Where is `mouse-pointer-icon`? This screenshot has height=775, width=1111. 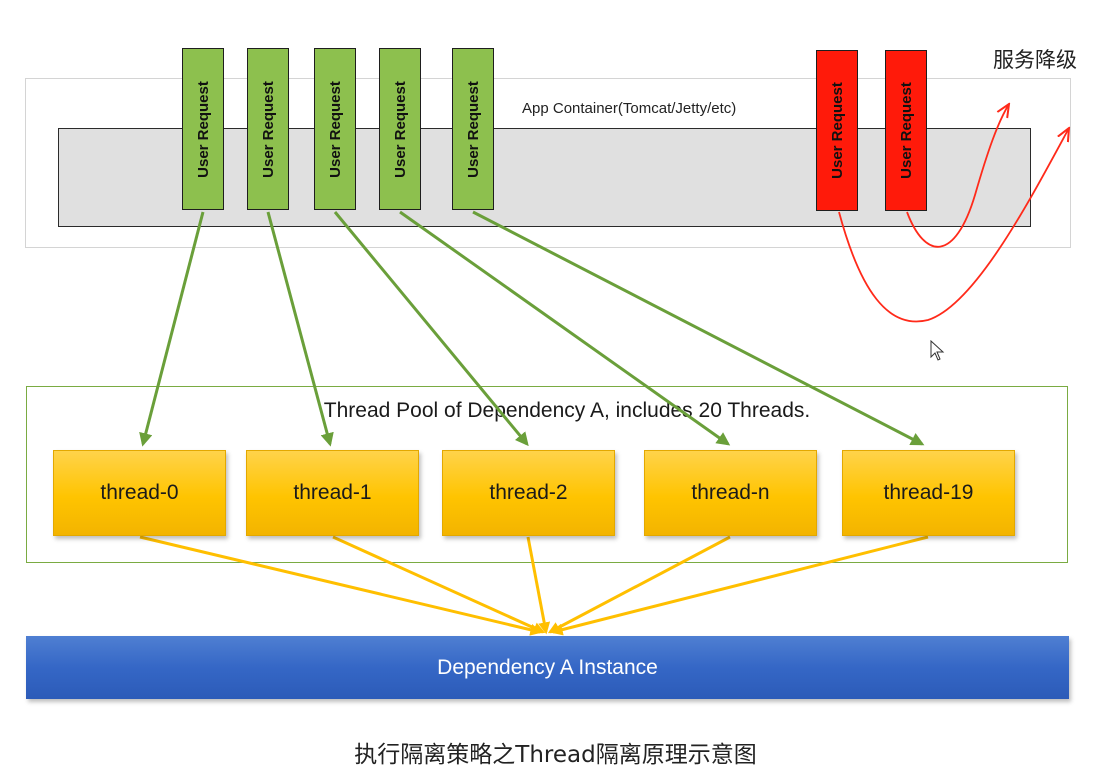 mouse-pointer-icon is located at coordinates (937, 350).